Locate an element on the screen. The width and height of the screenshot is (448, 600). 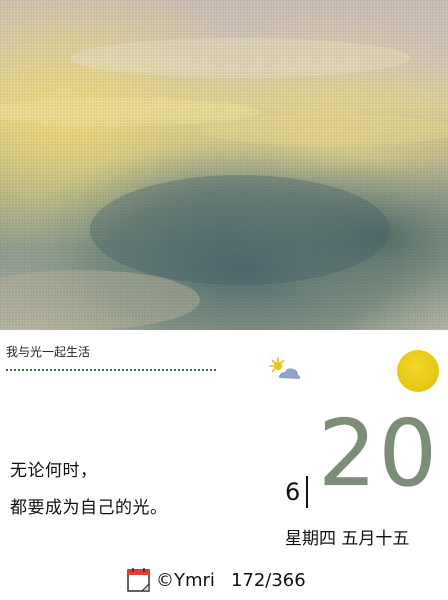
caption-divider is located at coordinates (111, 370).